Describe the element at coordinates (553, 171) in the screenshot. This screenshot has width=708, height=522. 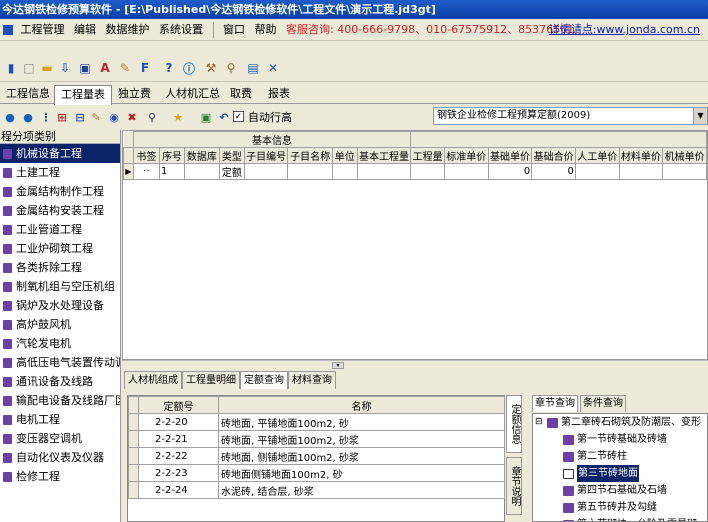
I see `cell-base-total: 0` at that location.